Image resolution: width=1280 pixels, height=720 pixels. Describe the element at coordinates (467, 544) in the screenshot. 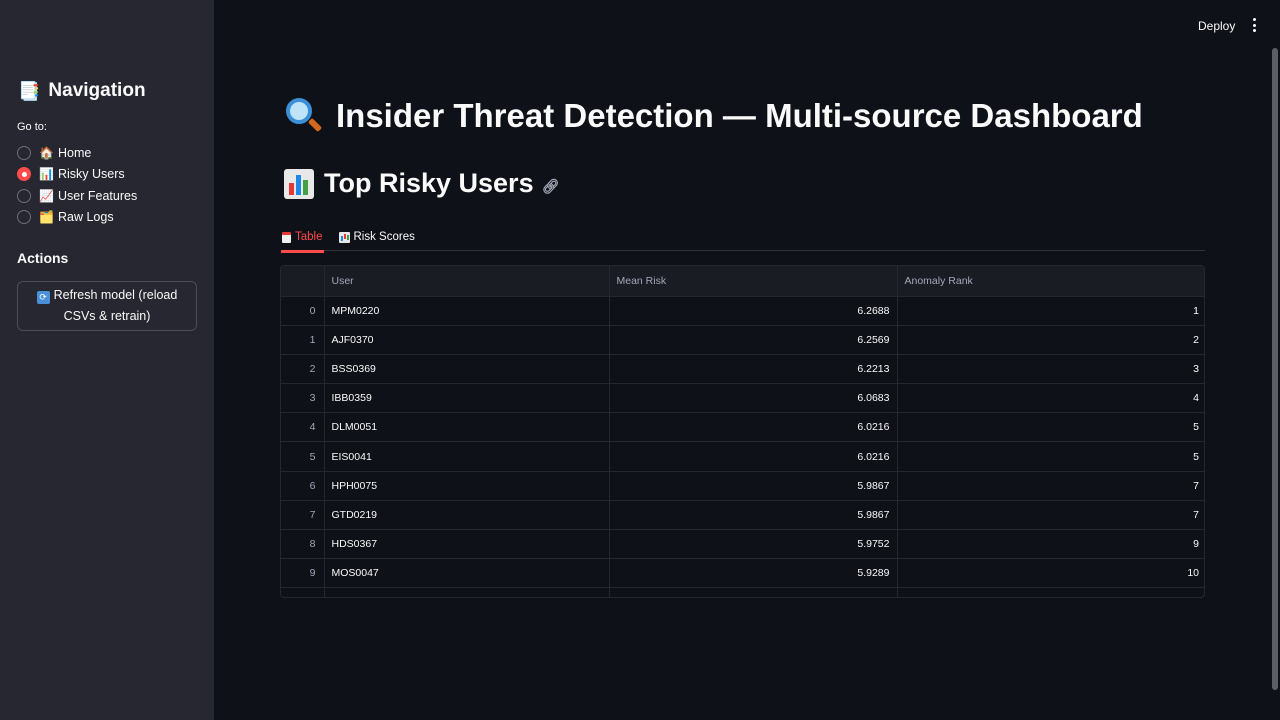

I see `cell-user: HDS0367` at that location.